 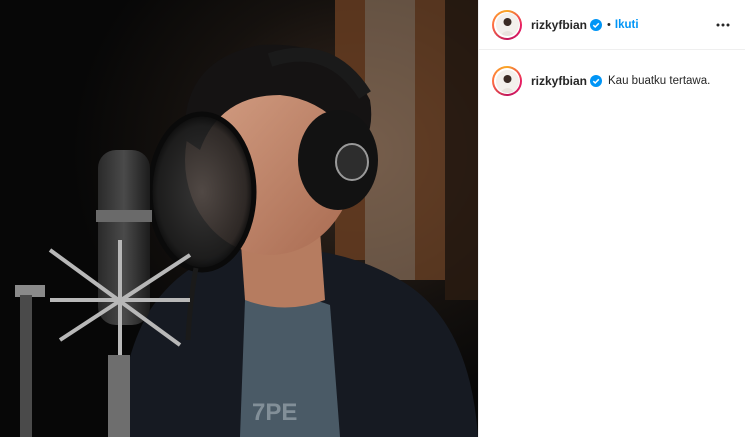 I want to click on caption: rizkyfbian Kau buatku tertawa., so click(x=620, y=81).